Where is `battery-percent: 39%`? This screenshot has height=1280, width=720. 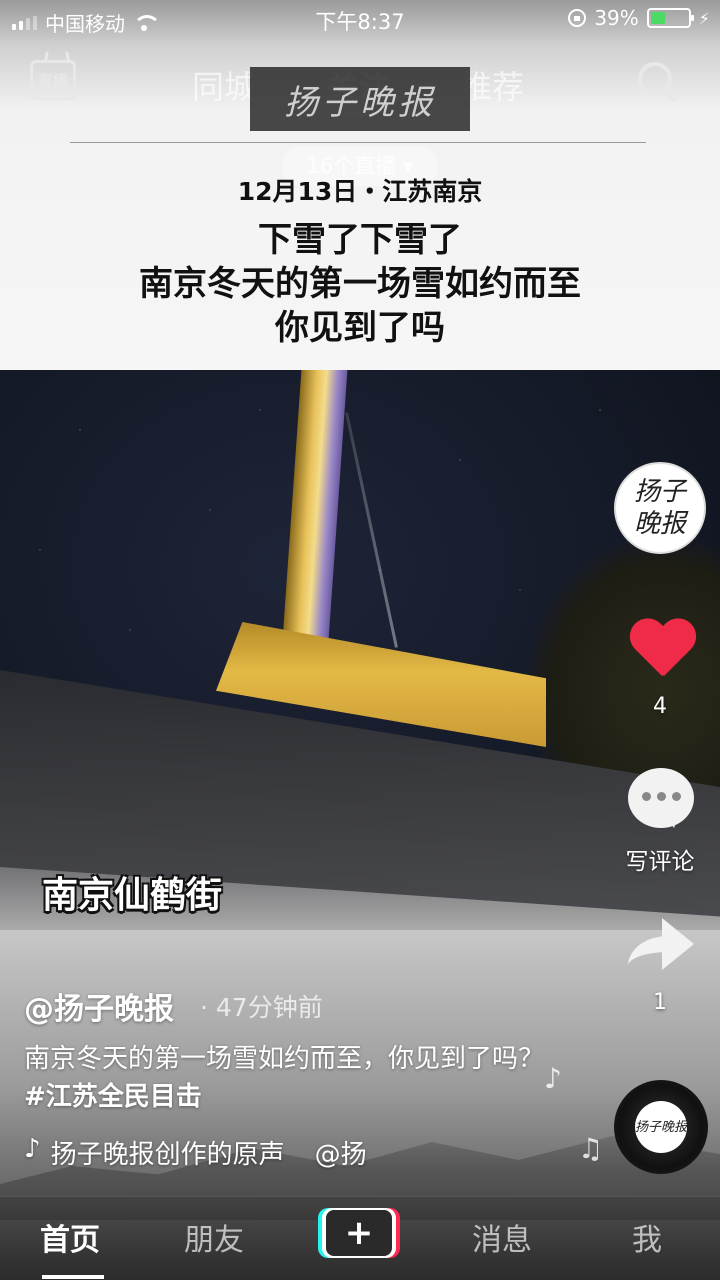
battery-percent: 39% is located at coordinates (616, 18).